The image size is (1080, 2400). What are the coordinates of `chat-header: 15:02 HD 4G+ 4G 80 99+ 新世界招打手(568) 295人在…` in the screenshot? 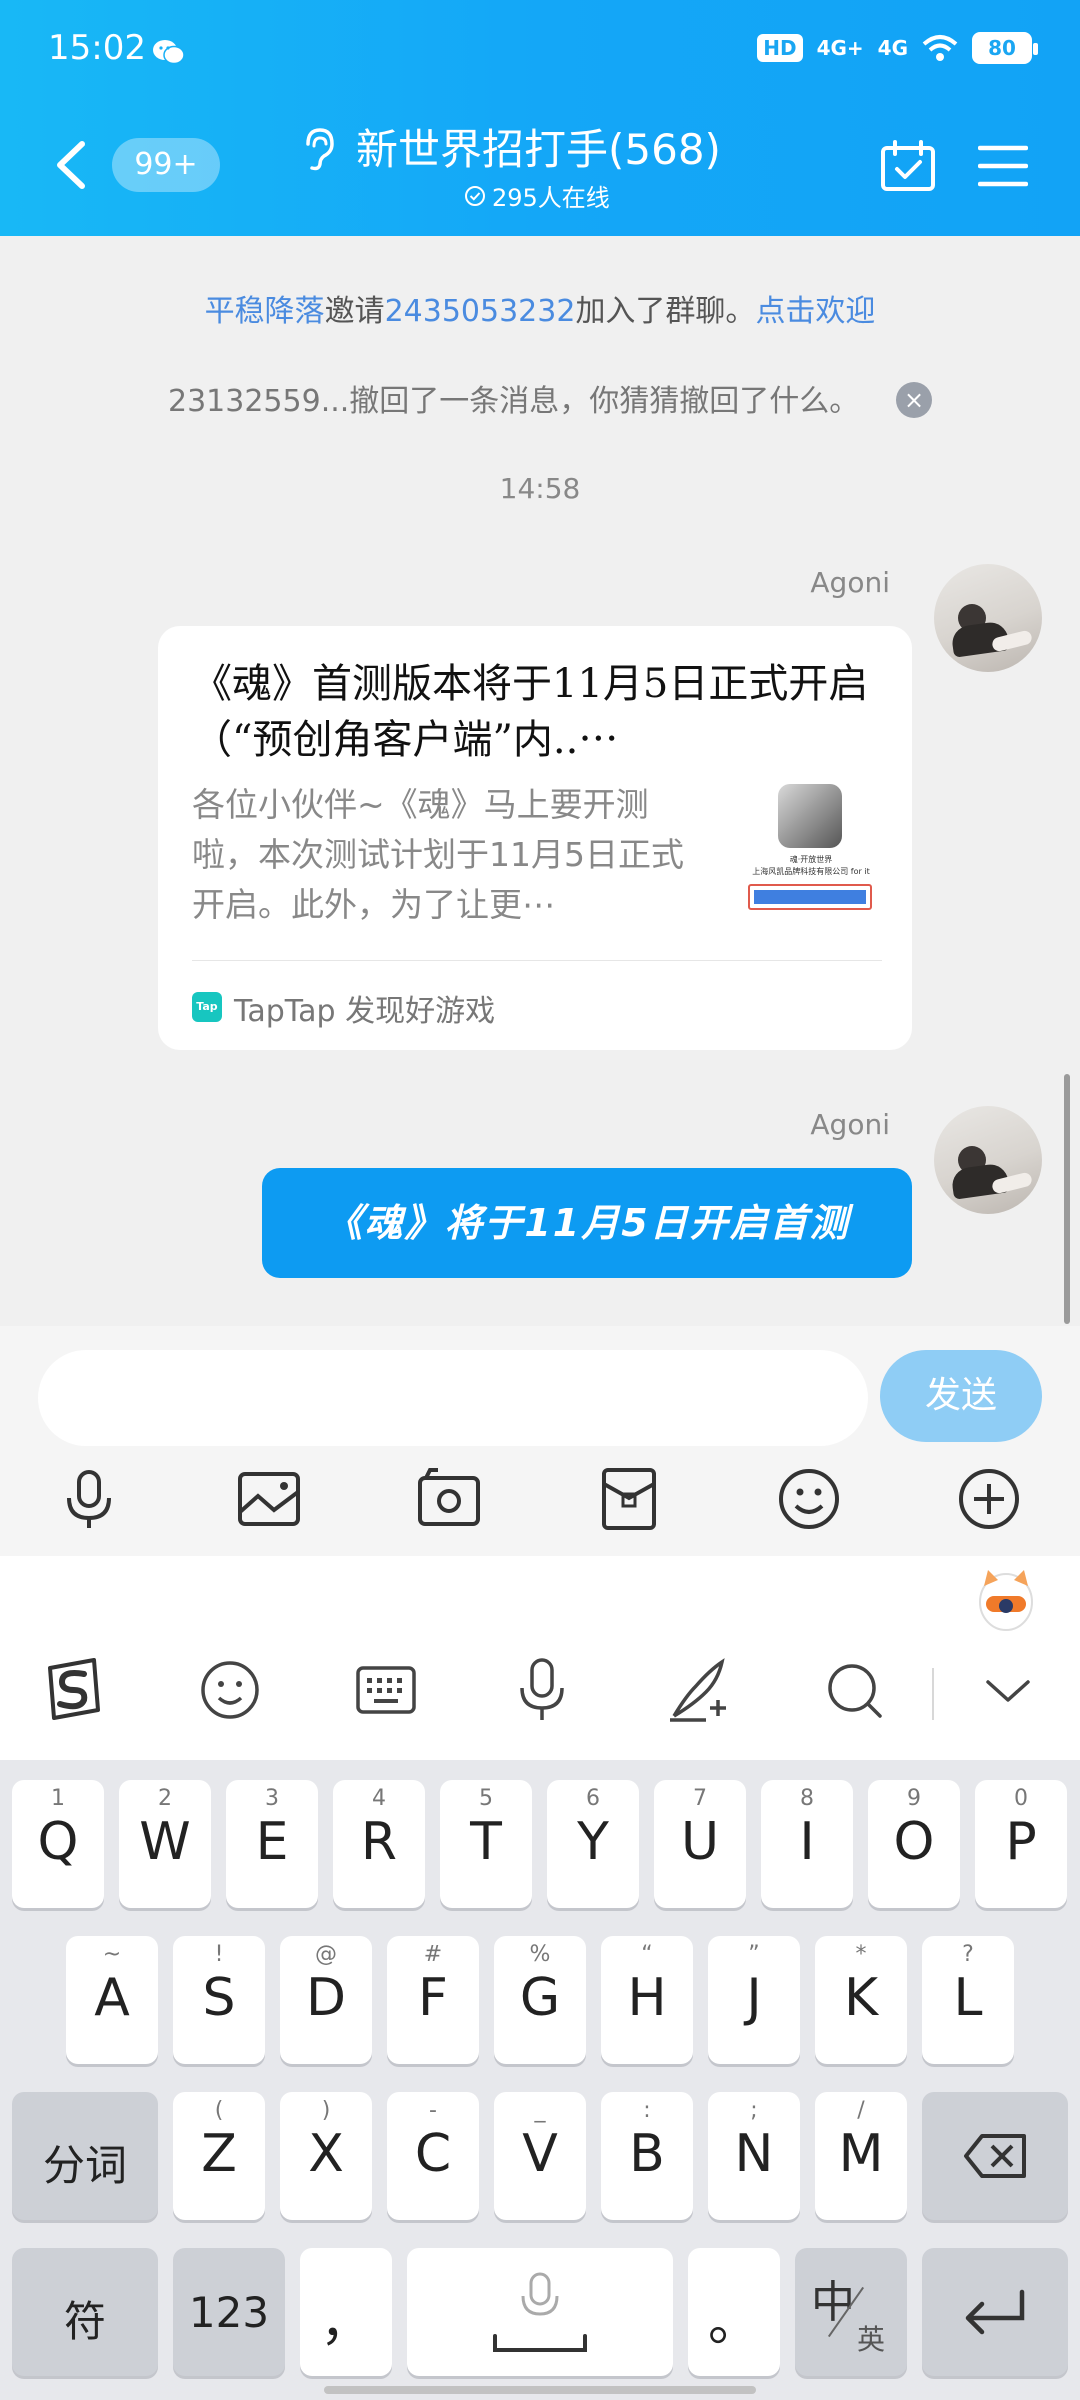 It's located at (540, 118).